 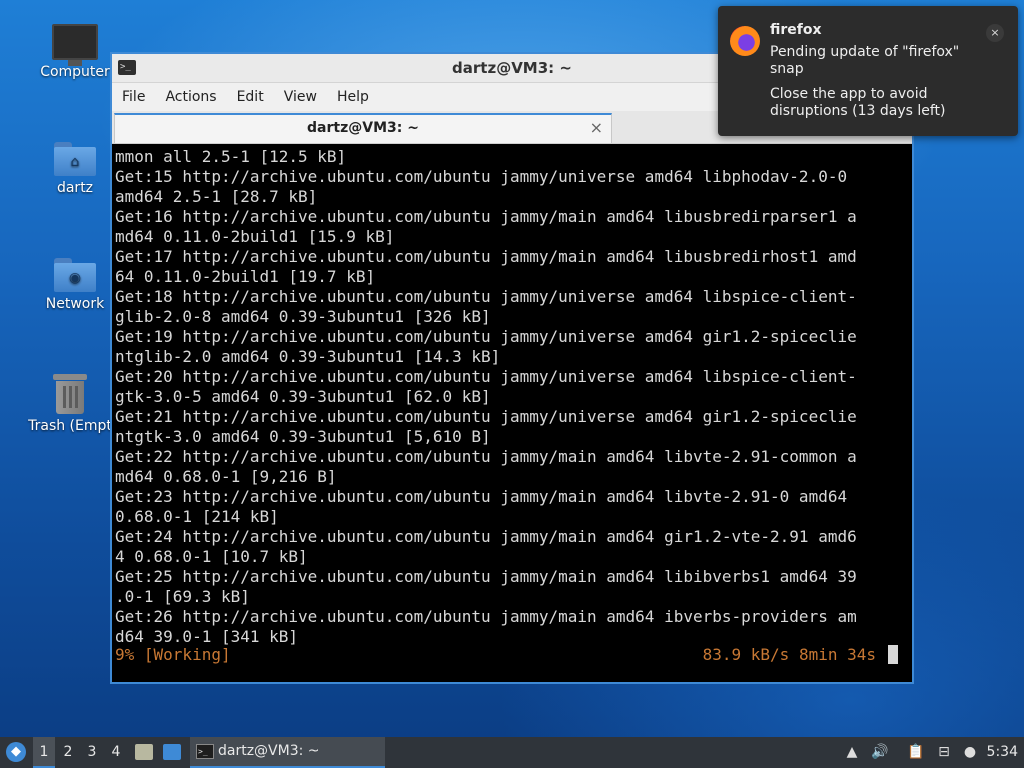 I want to click on workspace-4: 4, so click(x=116, y=752).